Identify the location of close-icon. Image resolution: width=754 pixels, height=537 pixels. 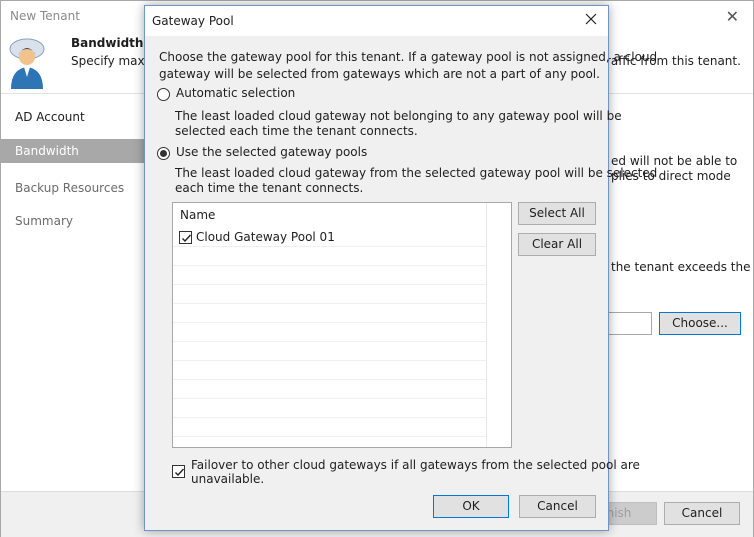
(591, 19).